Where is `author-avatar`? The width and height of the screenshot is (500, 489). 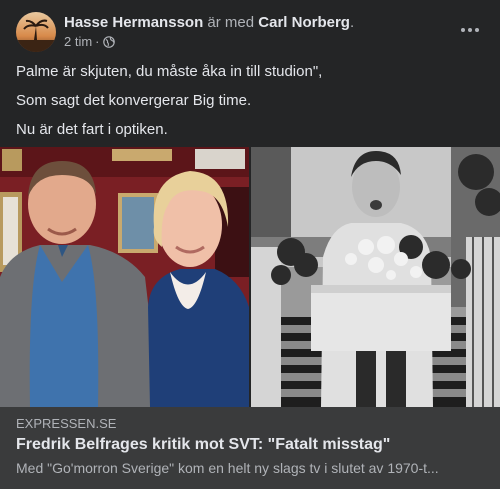
author-avatar is located at coordinates (36, 32).